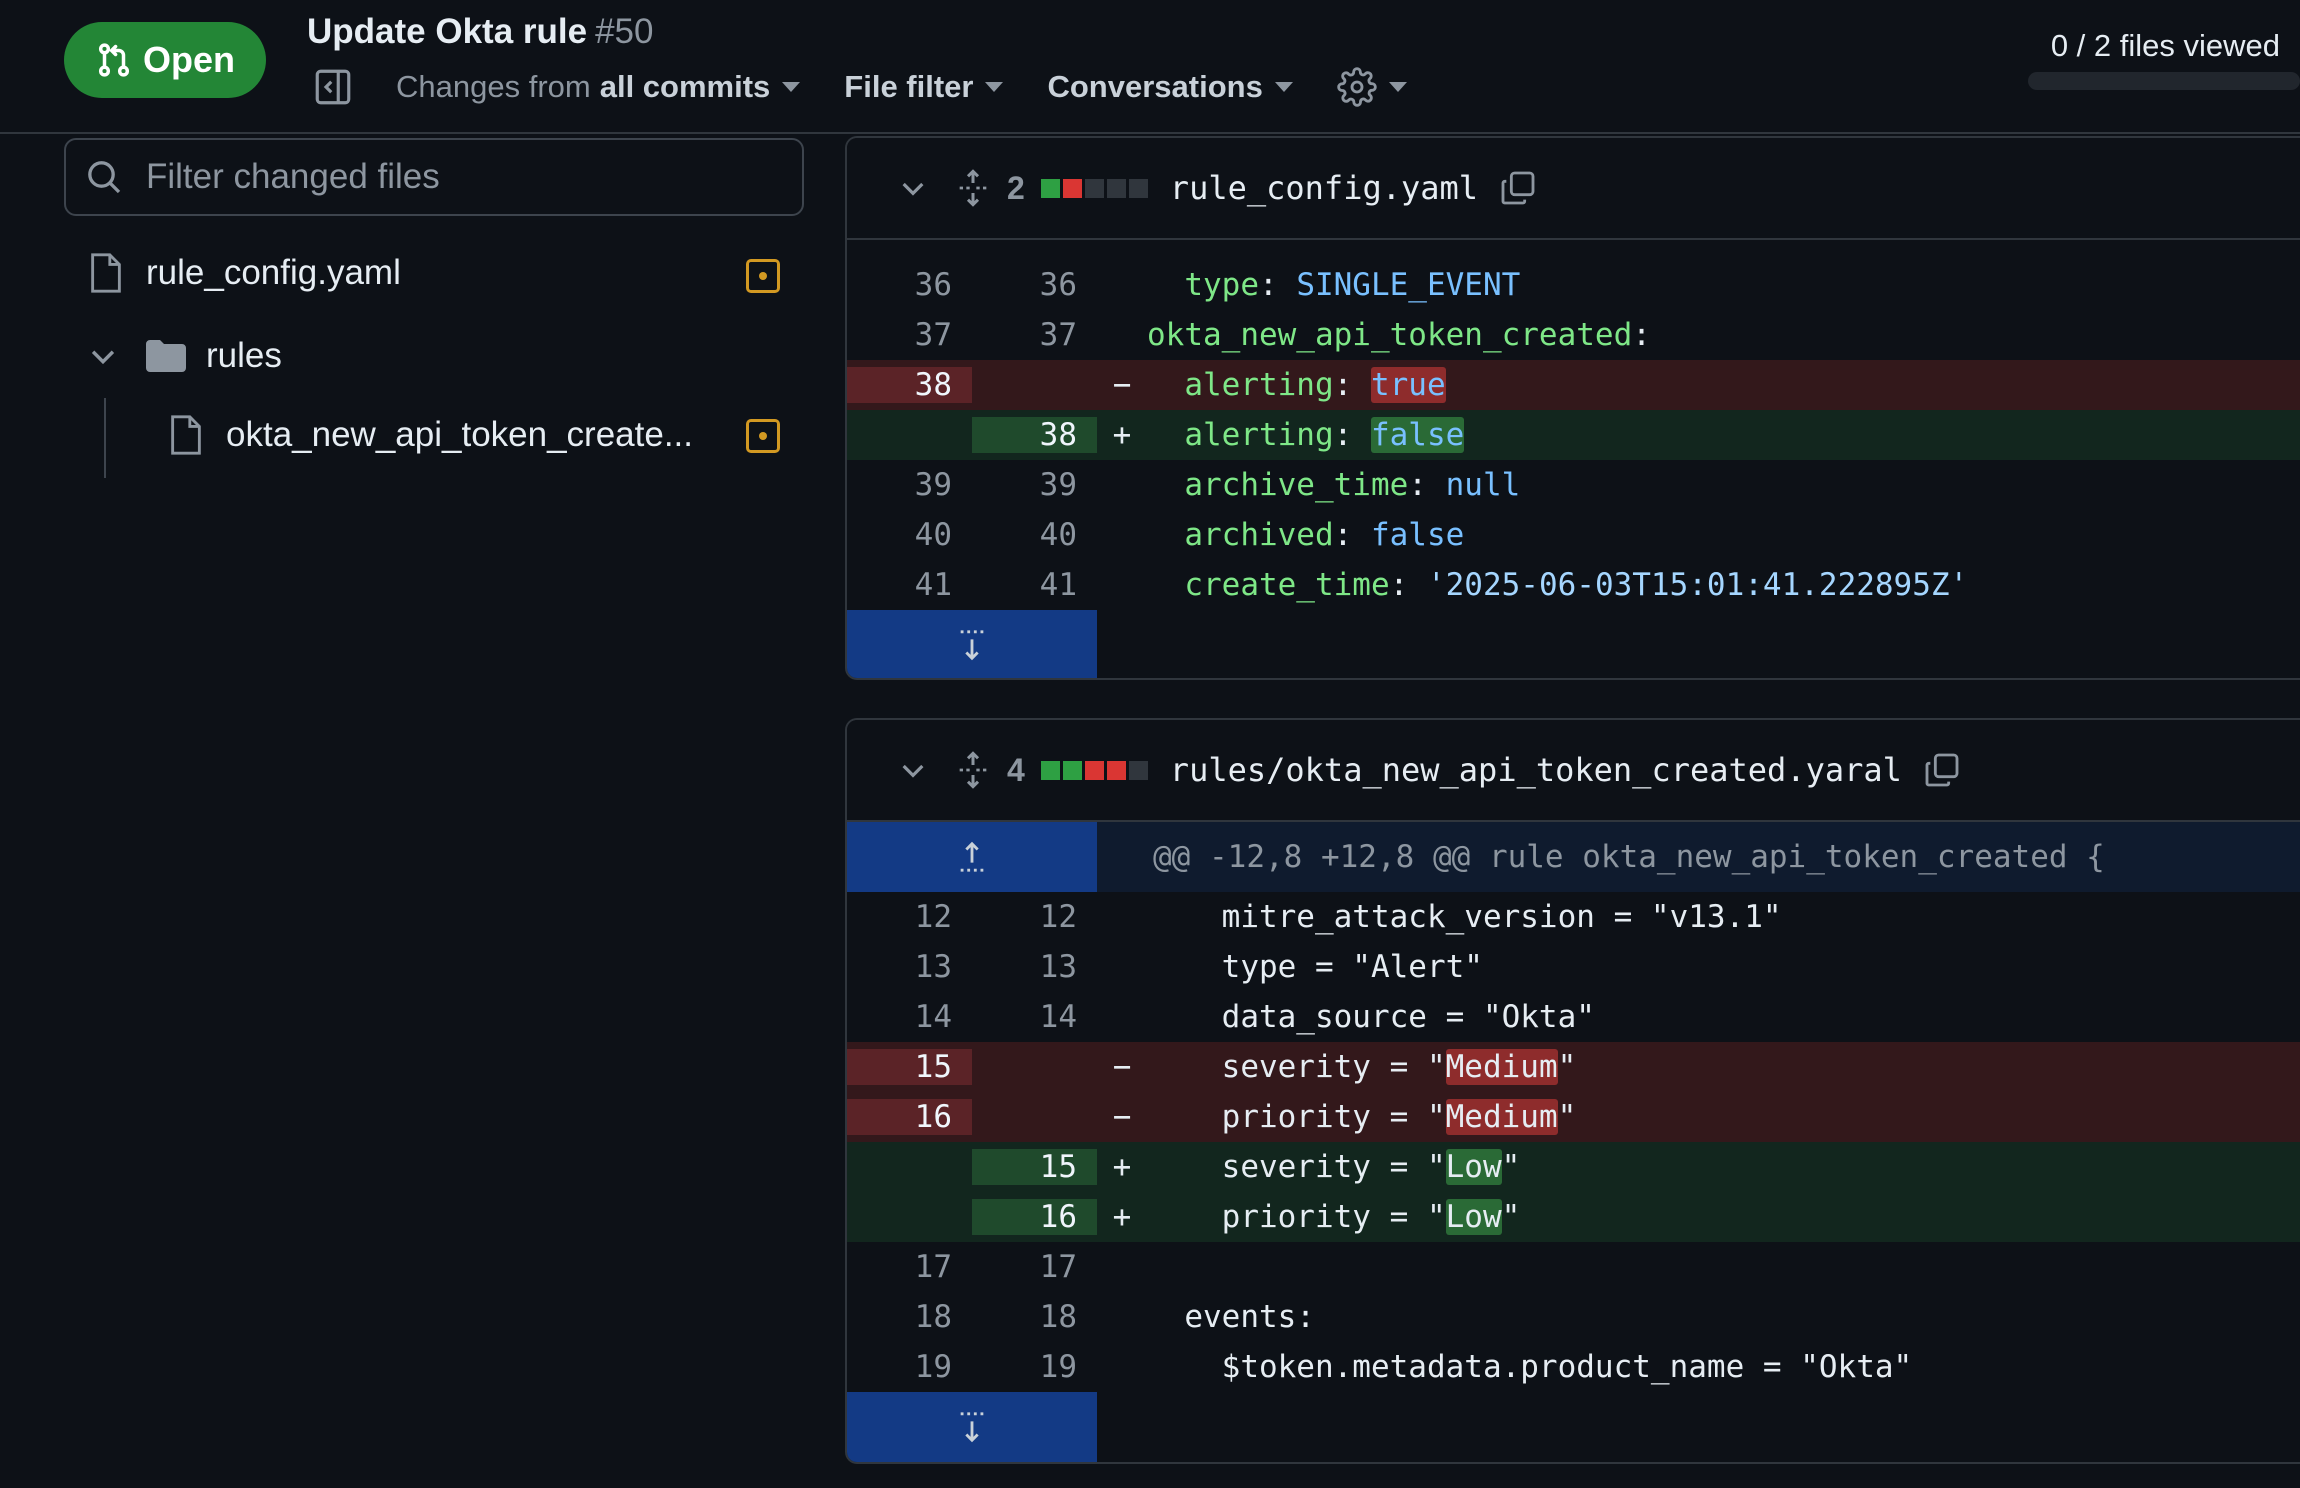 The image size is (2300, 1488). Describe the element at coordinates (1357, 87) in the screenshot. I see `gear-icon` at that location.